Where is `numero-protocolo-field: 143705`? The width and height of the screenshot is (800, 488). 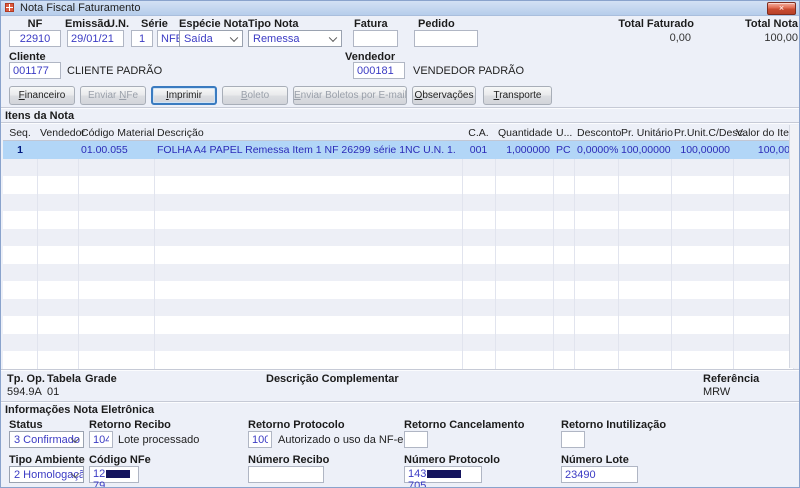
numero-protocolo-field: 143705 is located at coordinates (443, 476).